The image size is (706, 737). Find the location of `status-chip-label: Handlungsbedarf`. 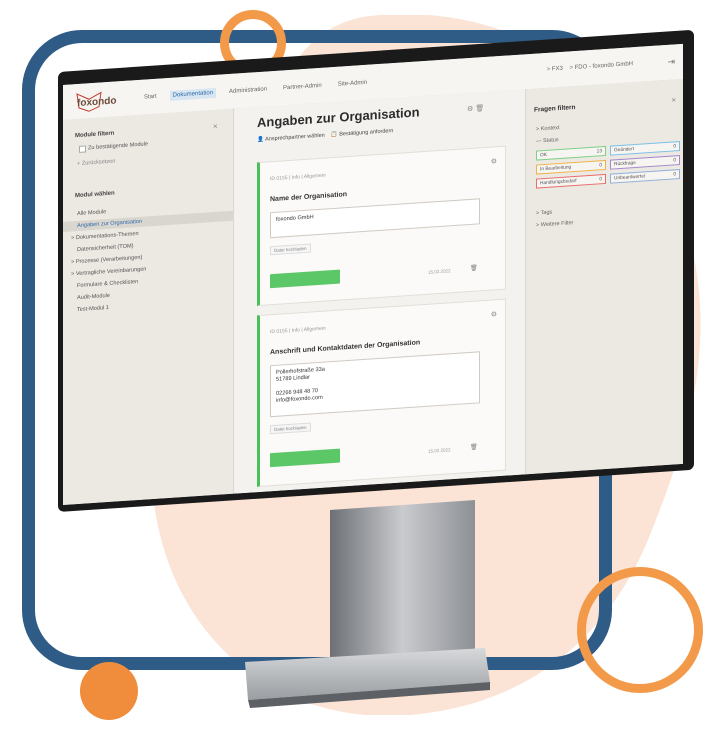

status-chip-label: Handlungsbedarf is located at coordinates (558, 182).